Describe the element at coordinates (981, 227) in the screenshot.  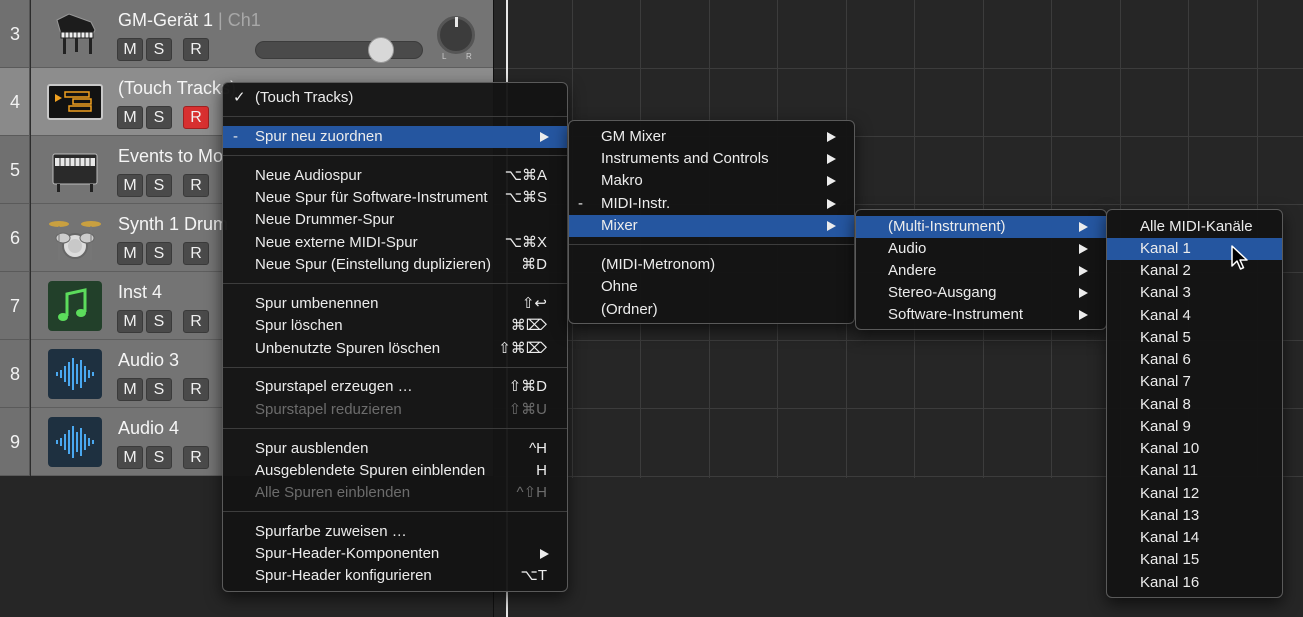
I see `menu-item-multi-instrument: (Multi-Instrument)` at that location.